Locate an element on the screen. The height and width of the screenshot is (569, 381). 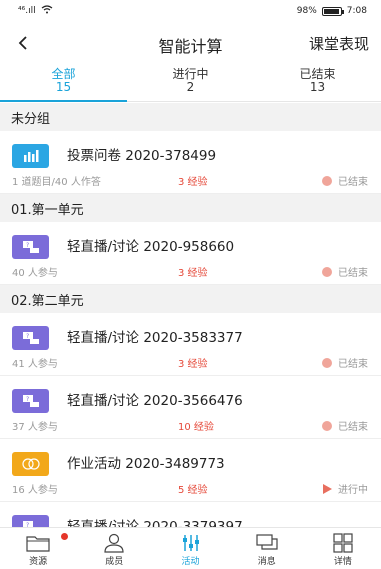
tab-members: 成员 is located at coordinates (114, 548).